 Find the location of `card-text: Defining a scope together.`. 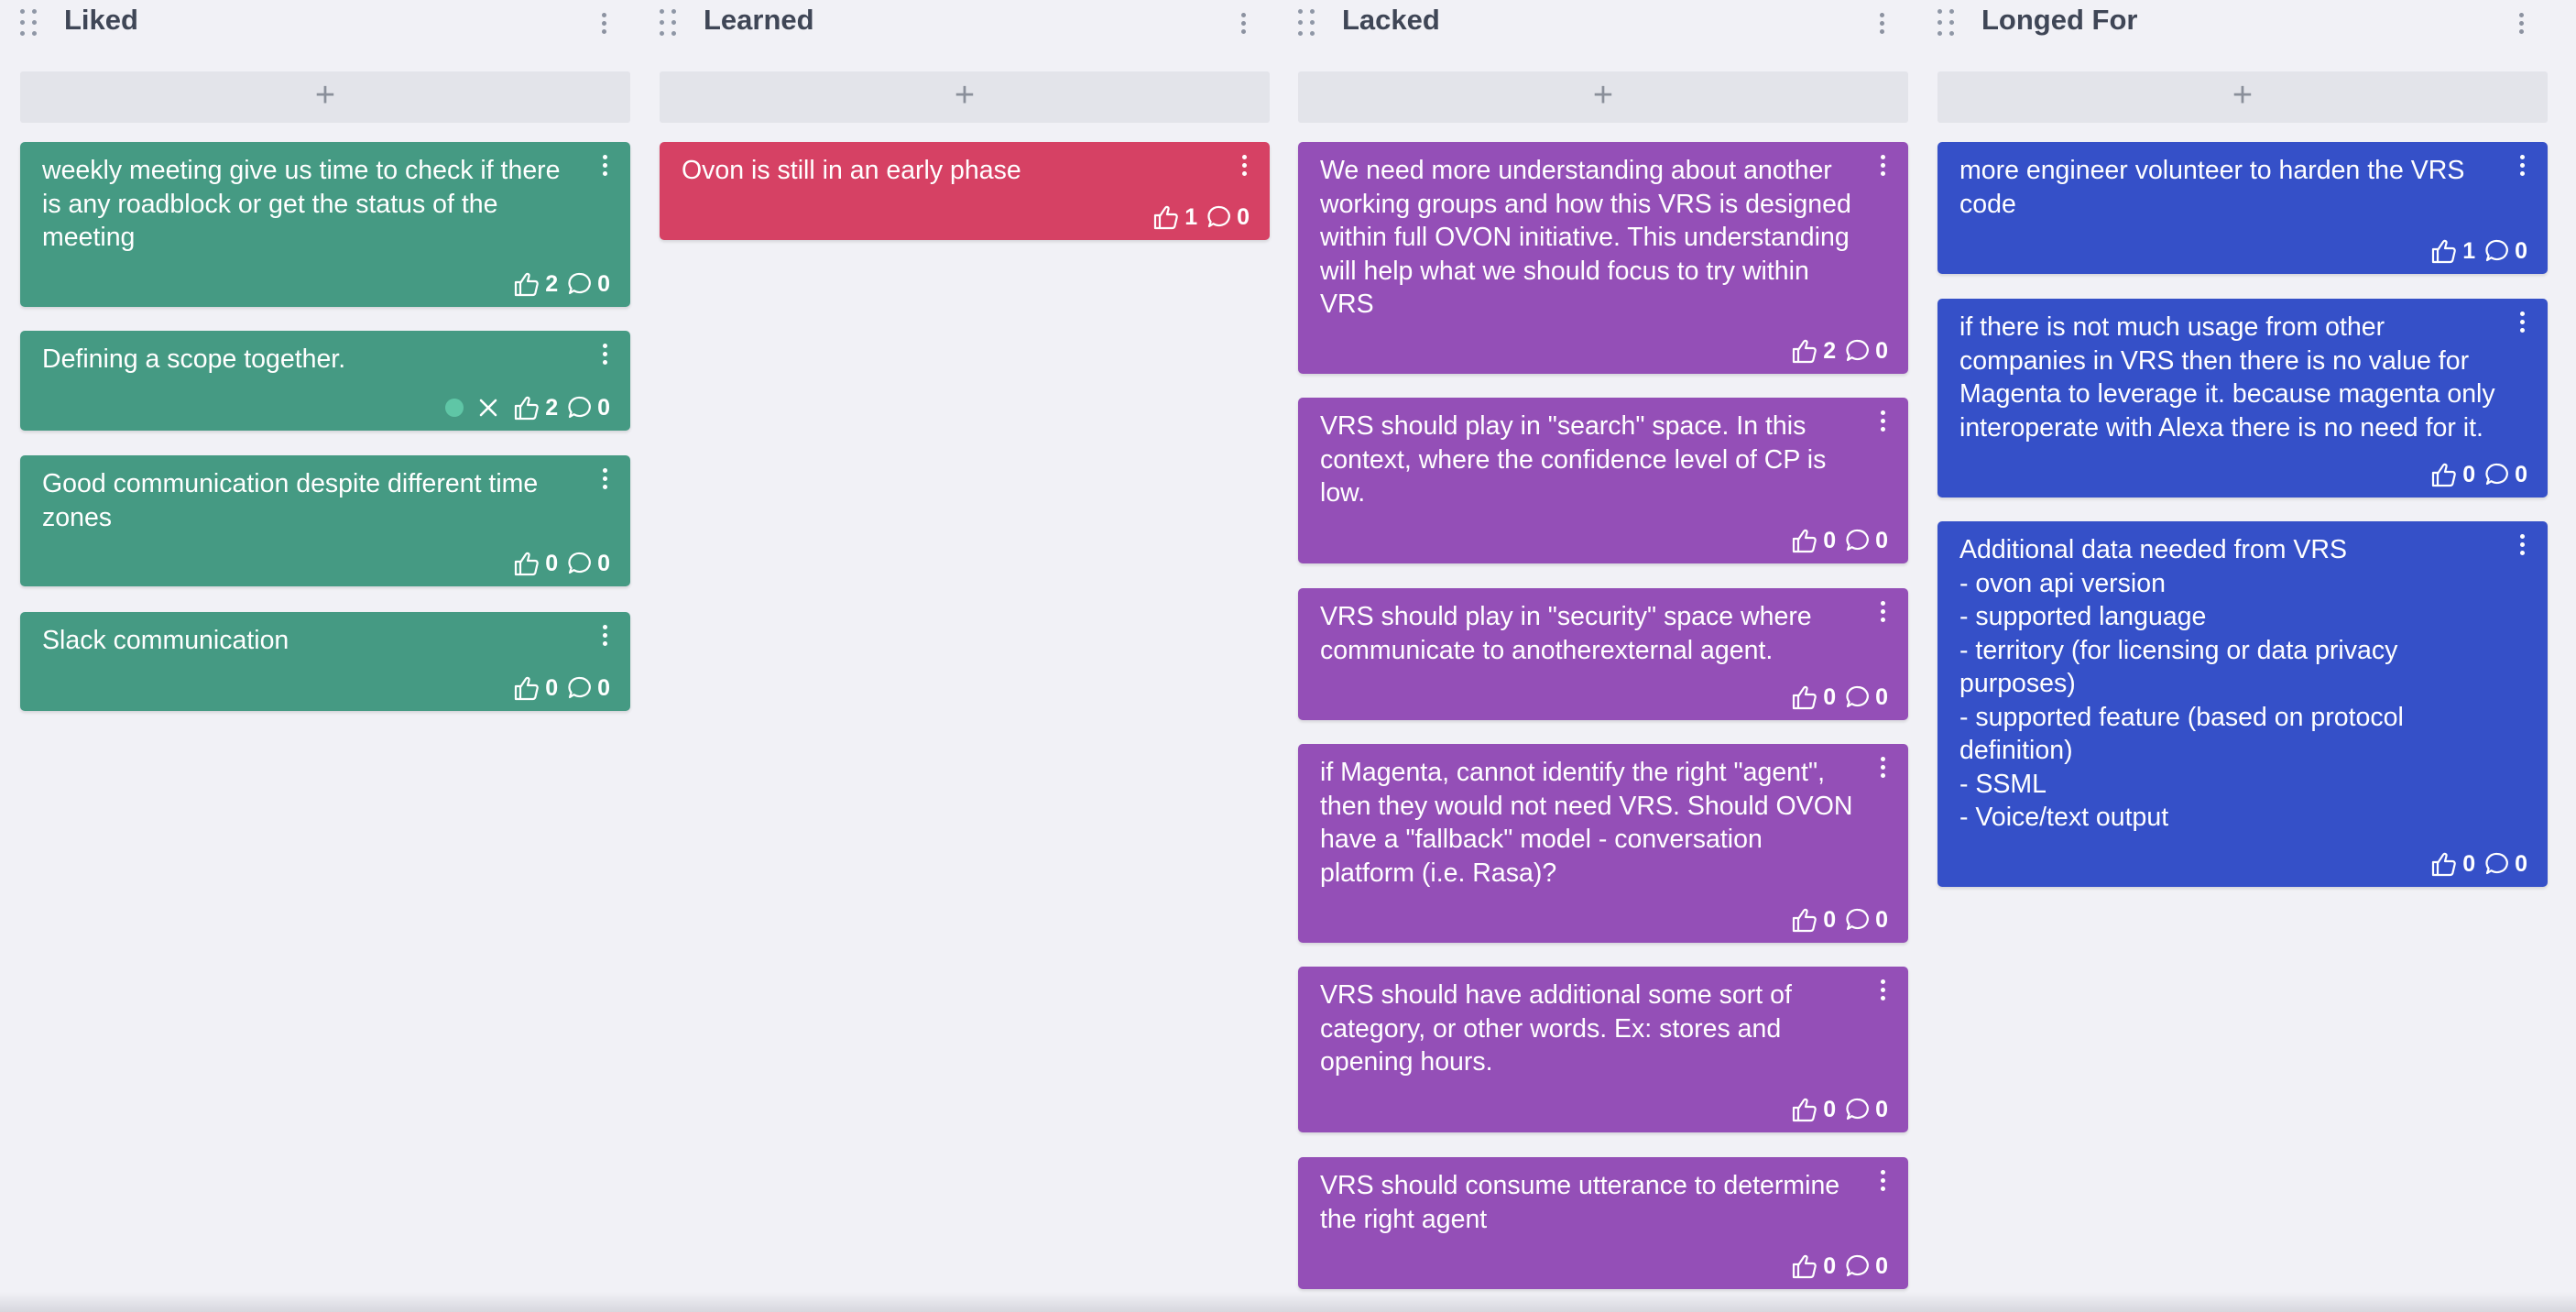

card-text: Defining a scope together. is located at coordinates (194, 359).